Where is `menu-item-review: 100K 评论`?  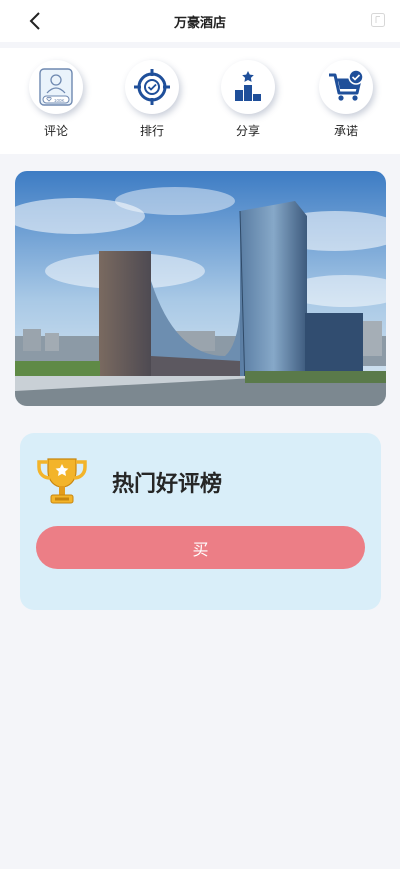
menu-item-review: 100K 评论 is located at coordinates (56, 105).